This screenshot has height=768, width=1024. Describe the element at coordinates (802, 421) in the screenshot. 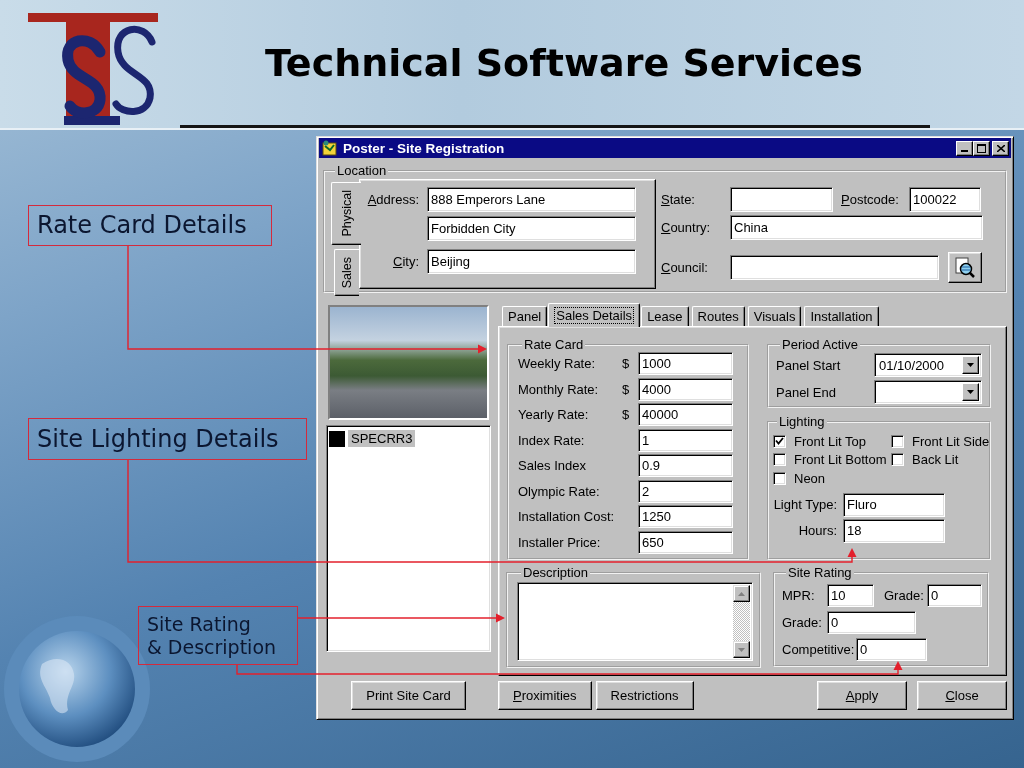

I see `group-label: Lighting` at that location.